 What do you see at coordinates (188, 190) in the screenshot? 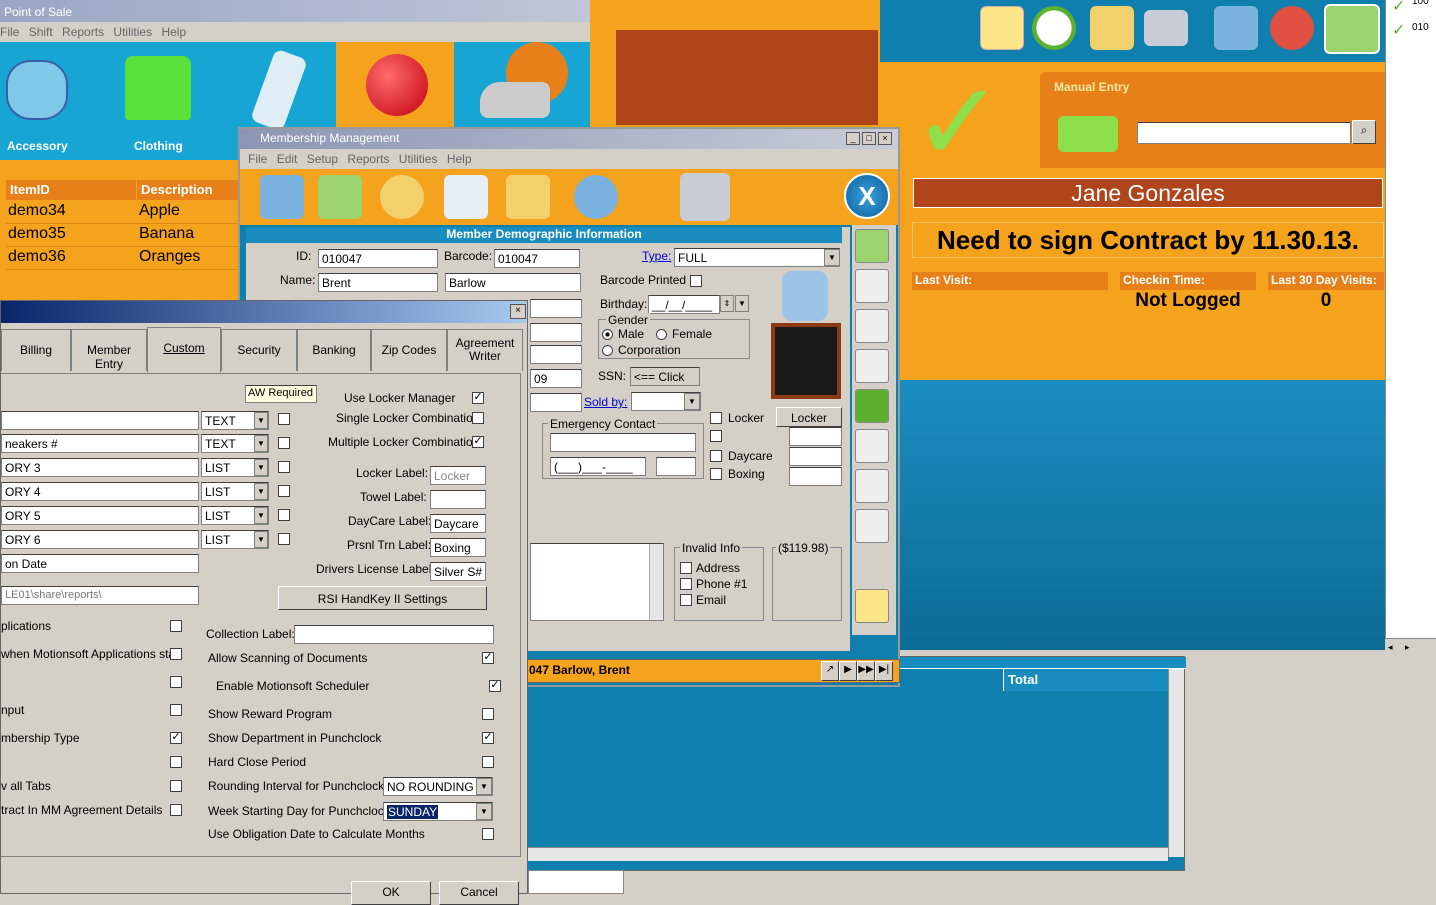
I see `grid-header-description: Description` at bounding box center [188, 190].